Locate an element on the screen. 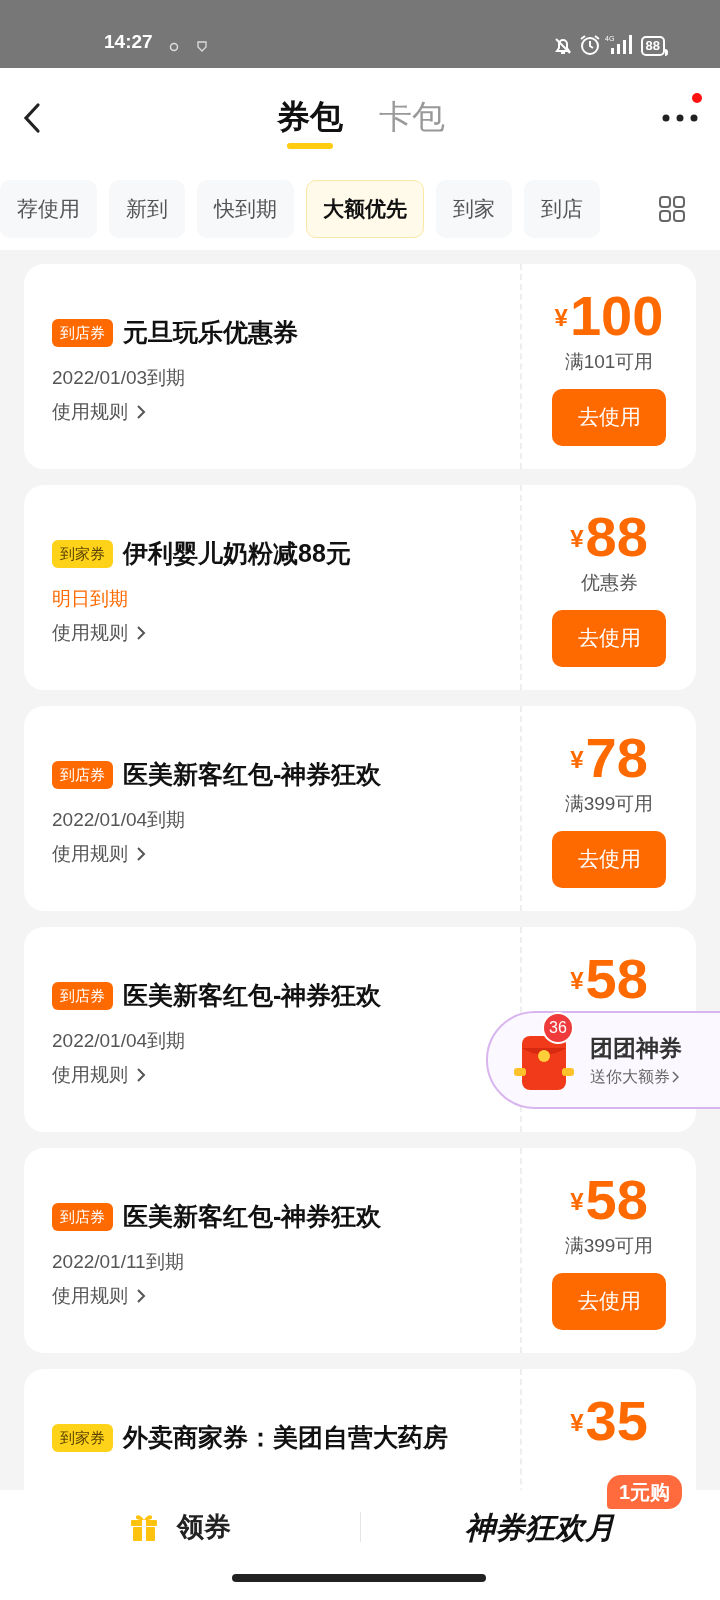 The width and height of the screenshot is (720, 1600). filter-chip: 大额优先 is located at coordinates (365, 209).